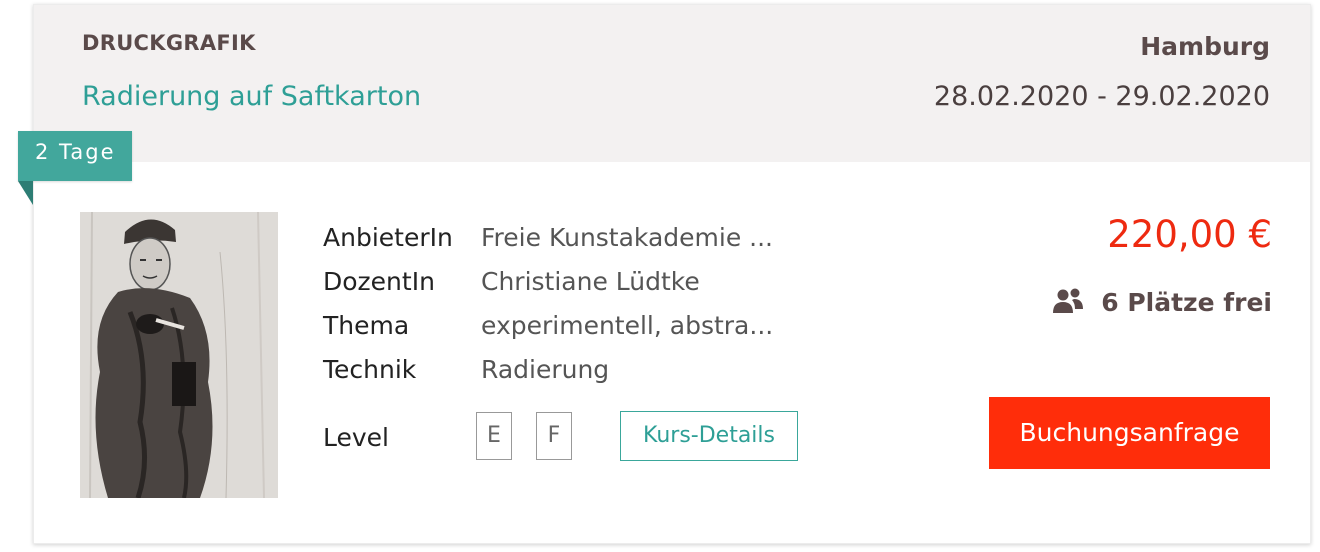 Image resolution: width=1320 pixels, height=552 pixels. I want to click on seats-available: 6 Plätze frei, so click(1162, 304).